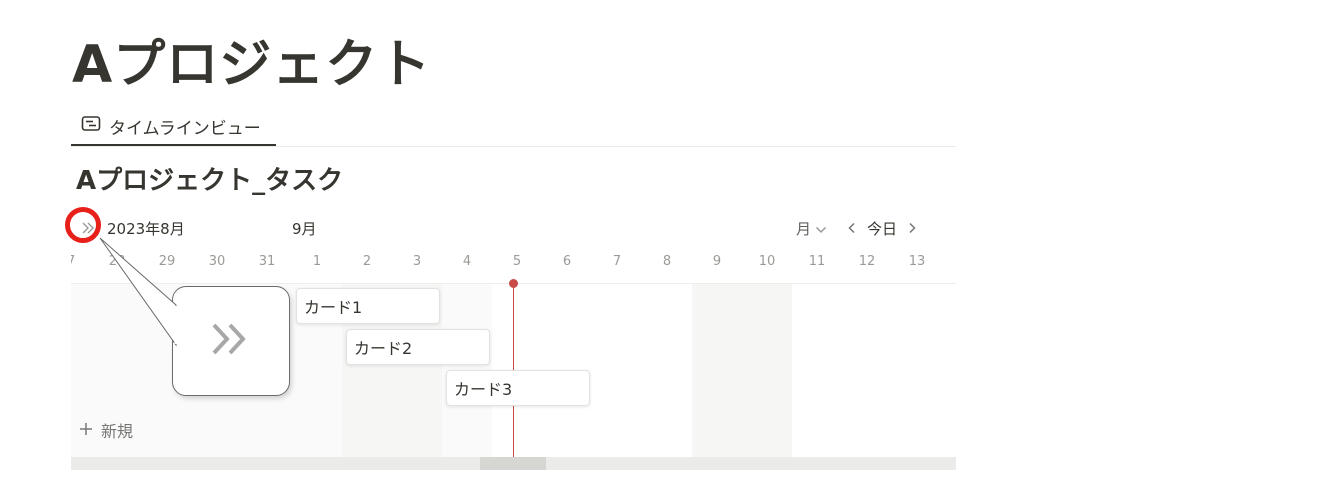 The height and width of the screenshot is (501, 1344). I want to click on next-button, so click(912, 229).